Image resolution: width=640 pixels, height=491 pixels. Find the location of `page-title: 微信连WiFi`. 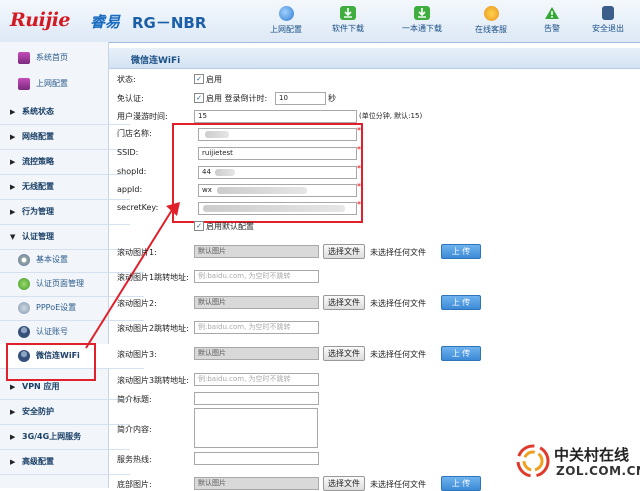

page-title: 微信连WiFi is located at coordinates (156, 61).